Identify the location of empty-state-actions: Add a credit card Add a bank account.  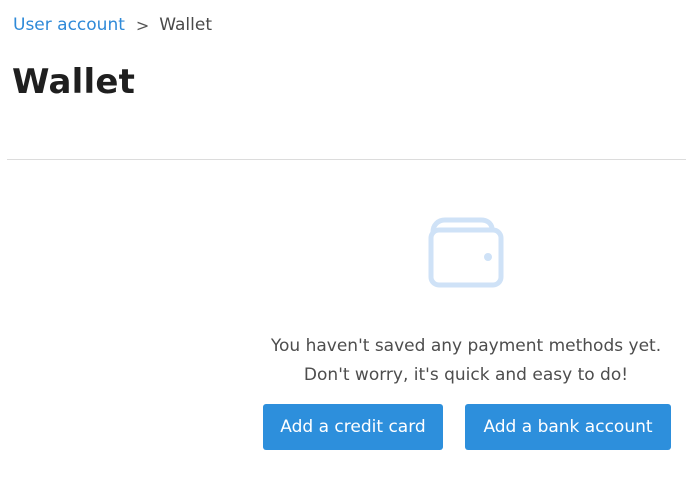
(467, 427).